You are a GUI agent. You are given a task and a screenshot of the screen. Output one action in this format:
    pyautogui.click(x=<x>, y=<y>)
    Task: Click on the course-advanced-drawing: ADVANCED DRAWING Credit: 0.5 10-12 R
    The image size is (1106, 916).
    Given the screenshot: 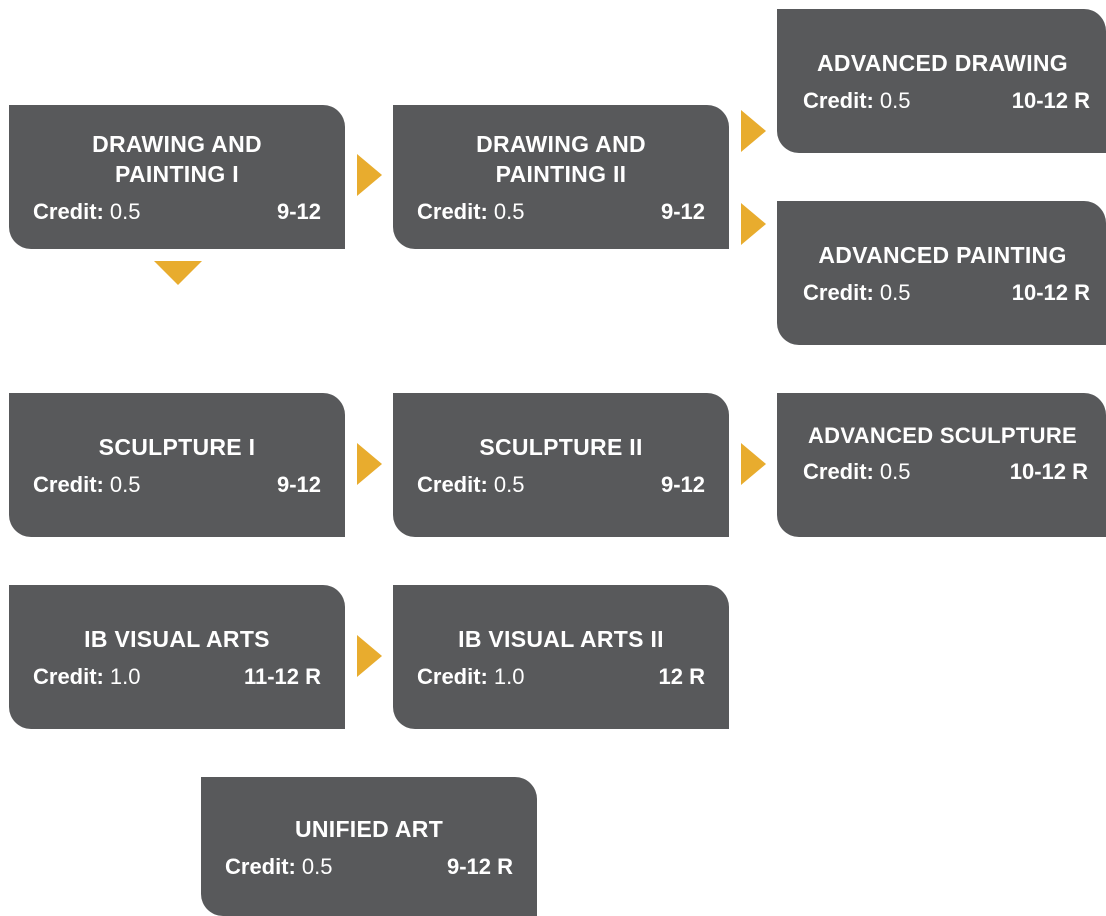 What is the action you would take?
    pyautogui.click(x=941, y=81)
    